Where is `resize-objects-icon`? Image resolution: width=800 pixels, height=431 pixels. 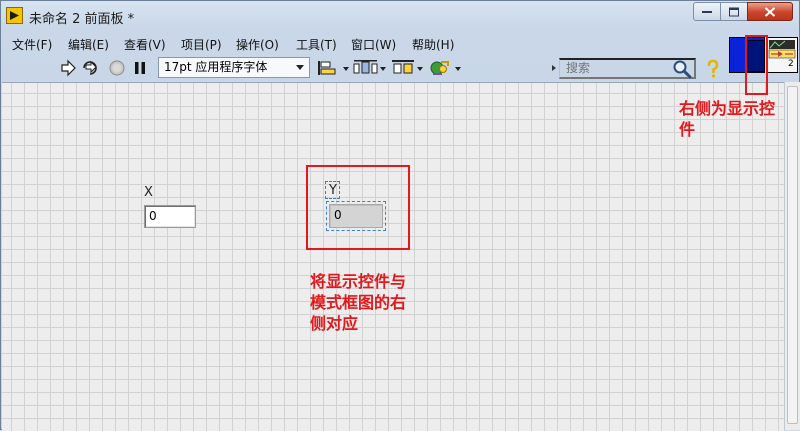 resize-objects-icon is located at coordinates (403, 67).